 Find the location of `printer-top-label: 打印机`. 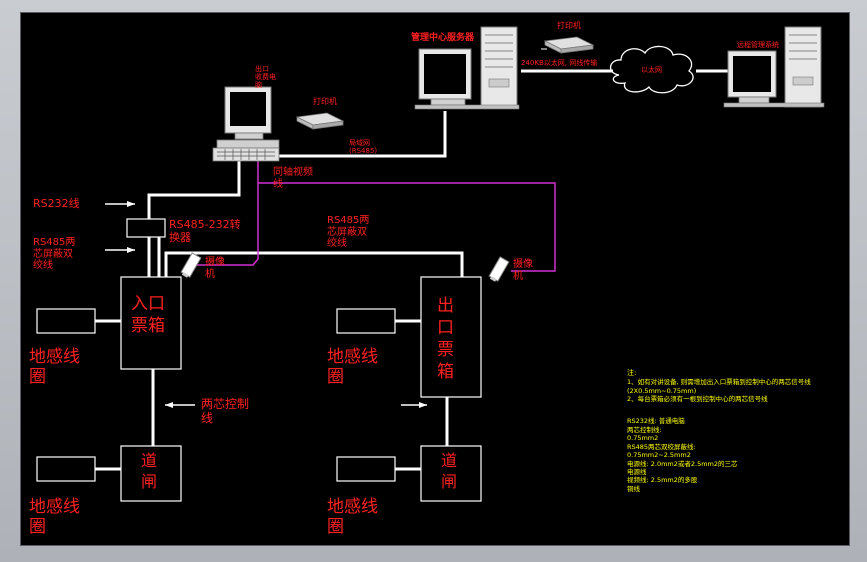

printer-top-label: 打印机 is located at coordinates (569, 25).